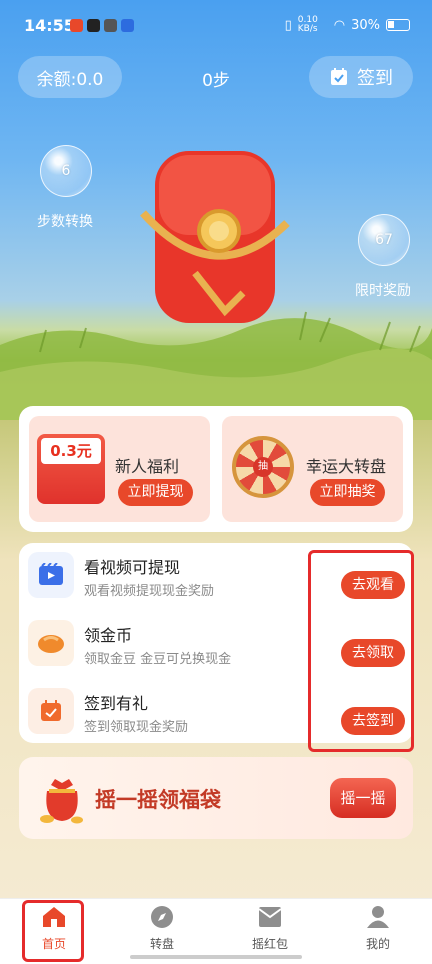 The height and width of the screenshot is (964, 432). I want to click on status-bar: 14:55 ▯ 0.10 KB/s ◠ 30%, so click(216, 24).